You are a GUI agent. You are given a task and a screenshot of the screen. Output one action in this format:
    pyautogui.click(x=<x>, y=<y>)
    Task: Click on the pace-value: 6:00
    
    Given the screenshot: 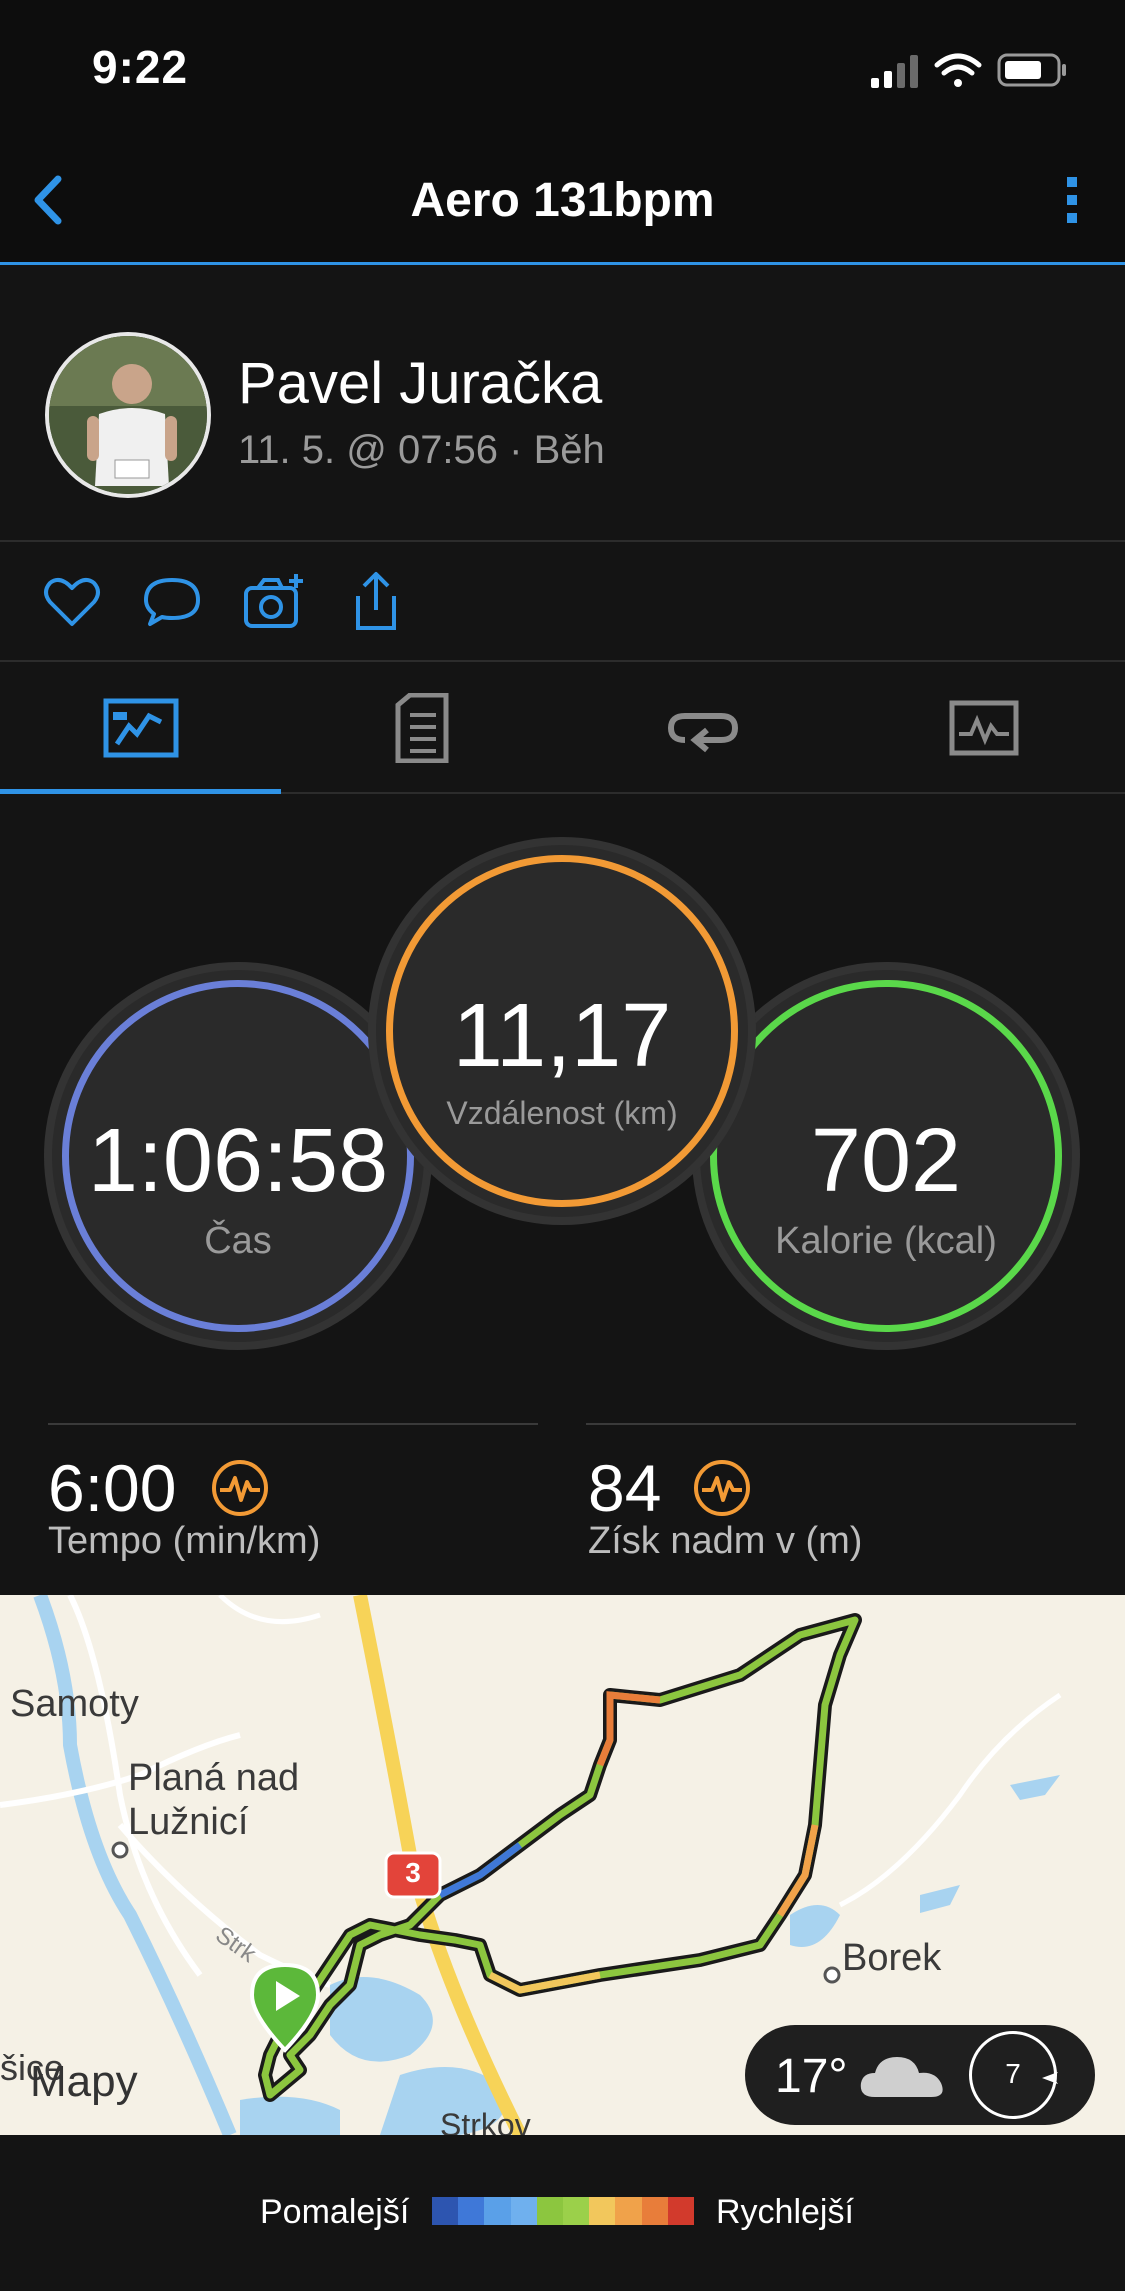 What is the action you would take?
    pyautogui.click(x=112, y=1488)
    